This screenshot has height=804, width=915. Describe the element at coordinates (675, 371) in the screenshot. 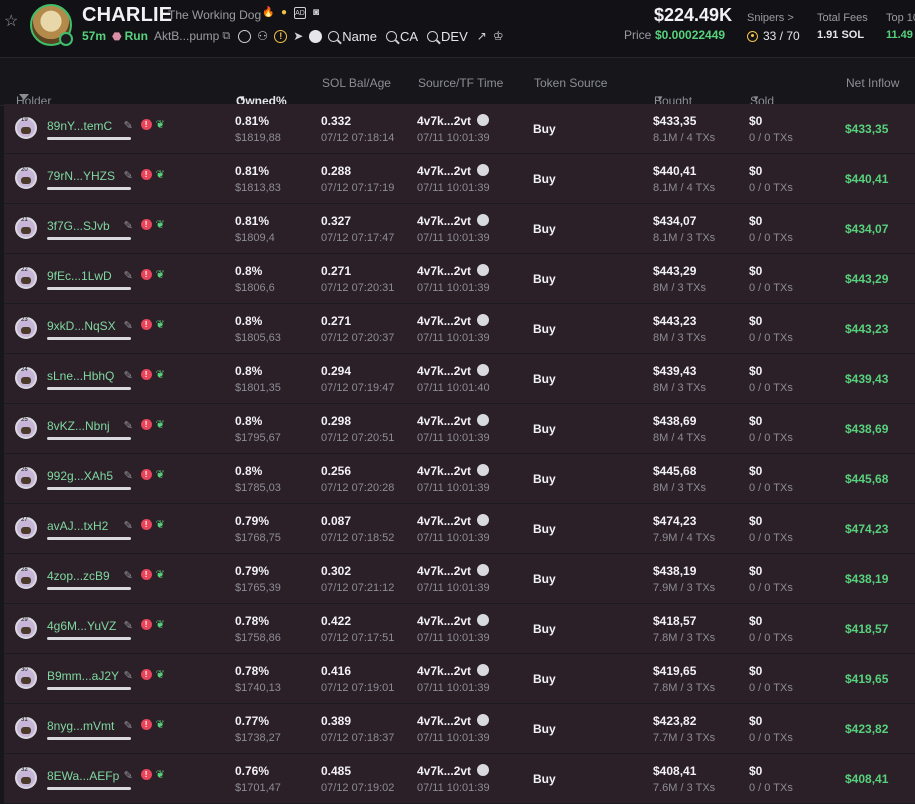

I see `bought-usd: $439,43` at that location.